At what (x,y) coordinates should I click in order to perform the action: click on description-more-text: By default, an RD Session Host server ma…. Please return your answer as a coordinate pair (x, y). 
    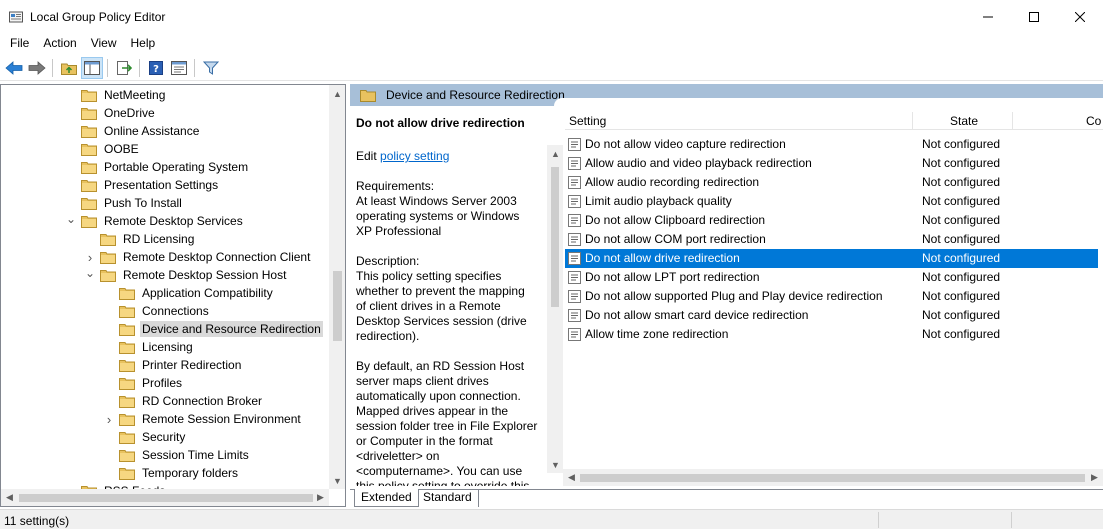
    Looking at the image, I should click on (447, 422).